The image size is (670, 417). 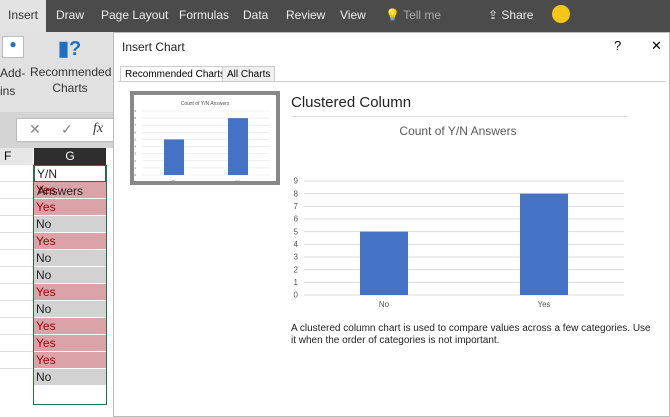 I want to click on tab-formulas: Formulas, so click(x=204, y=15).